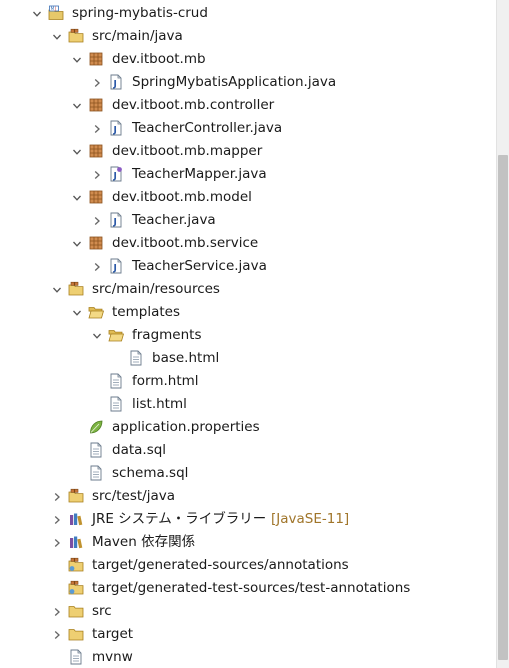 This screenshot has width=509, height=668. What do you see at coordinates (248, 565) in the screenshot?
I see `tree-item-target-generated-sources-annotations: target/generated-sources/annotations` at bounding box center [248, 565].